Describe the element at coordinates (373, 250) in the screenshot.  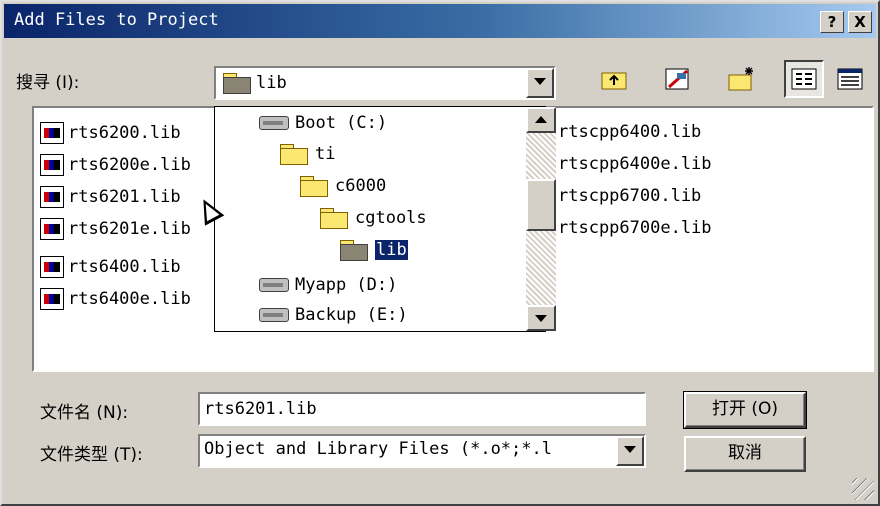
I see `dropdown-item-lib: lib` at that location.